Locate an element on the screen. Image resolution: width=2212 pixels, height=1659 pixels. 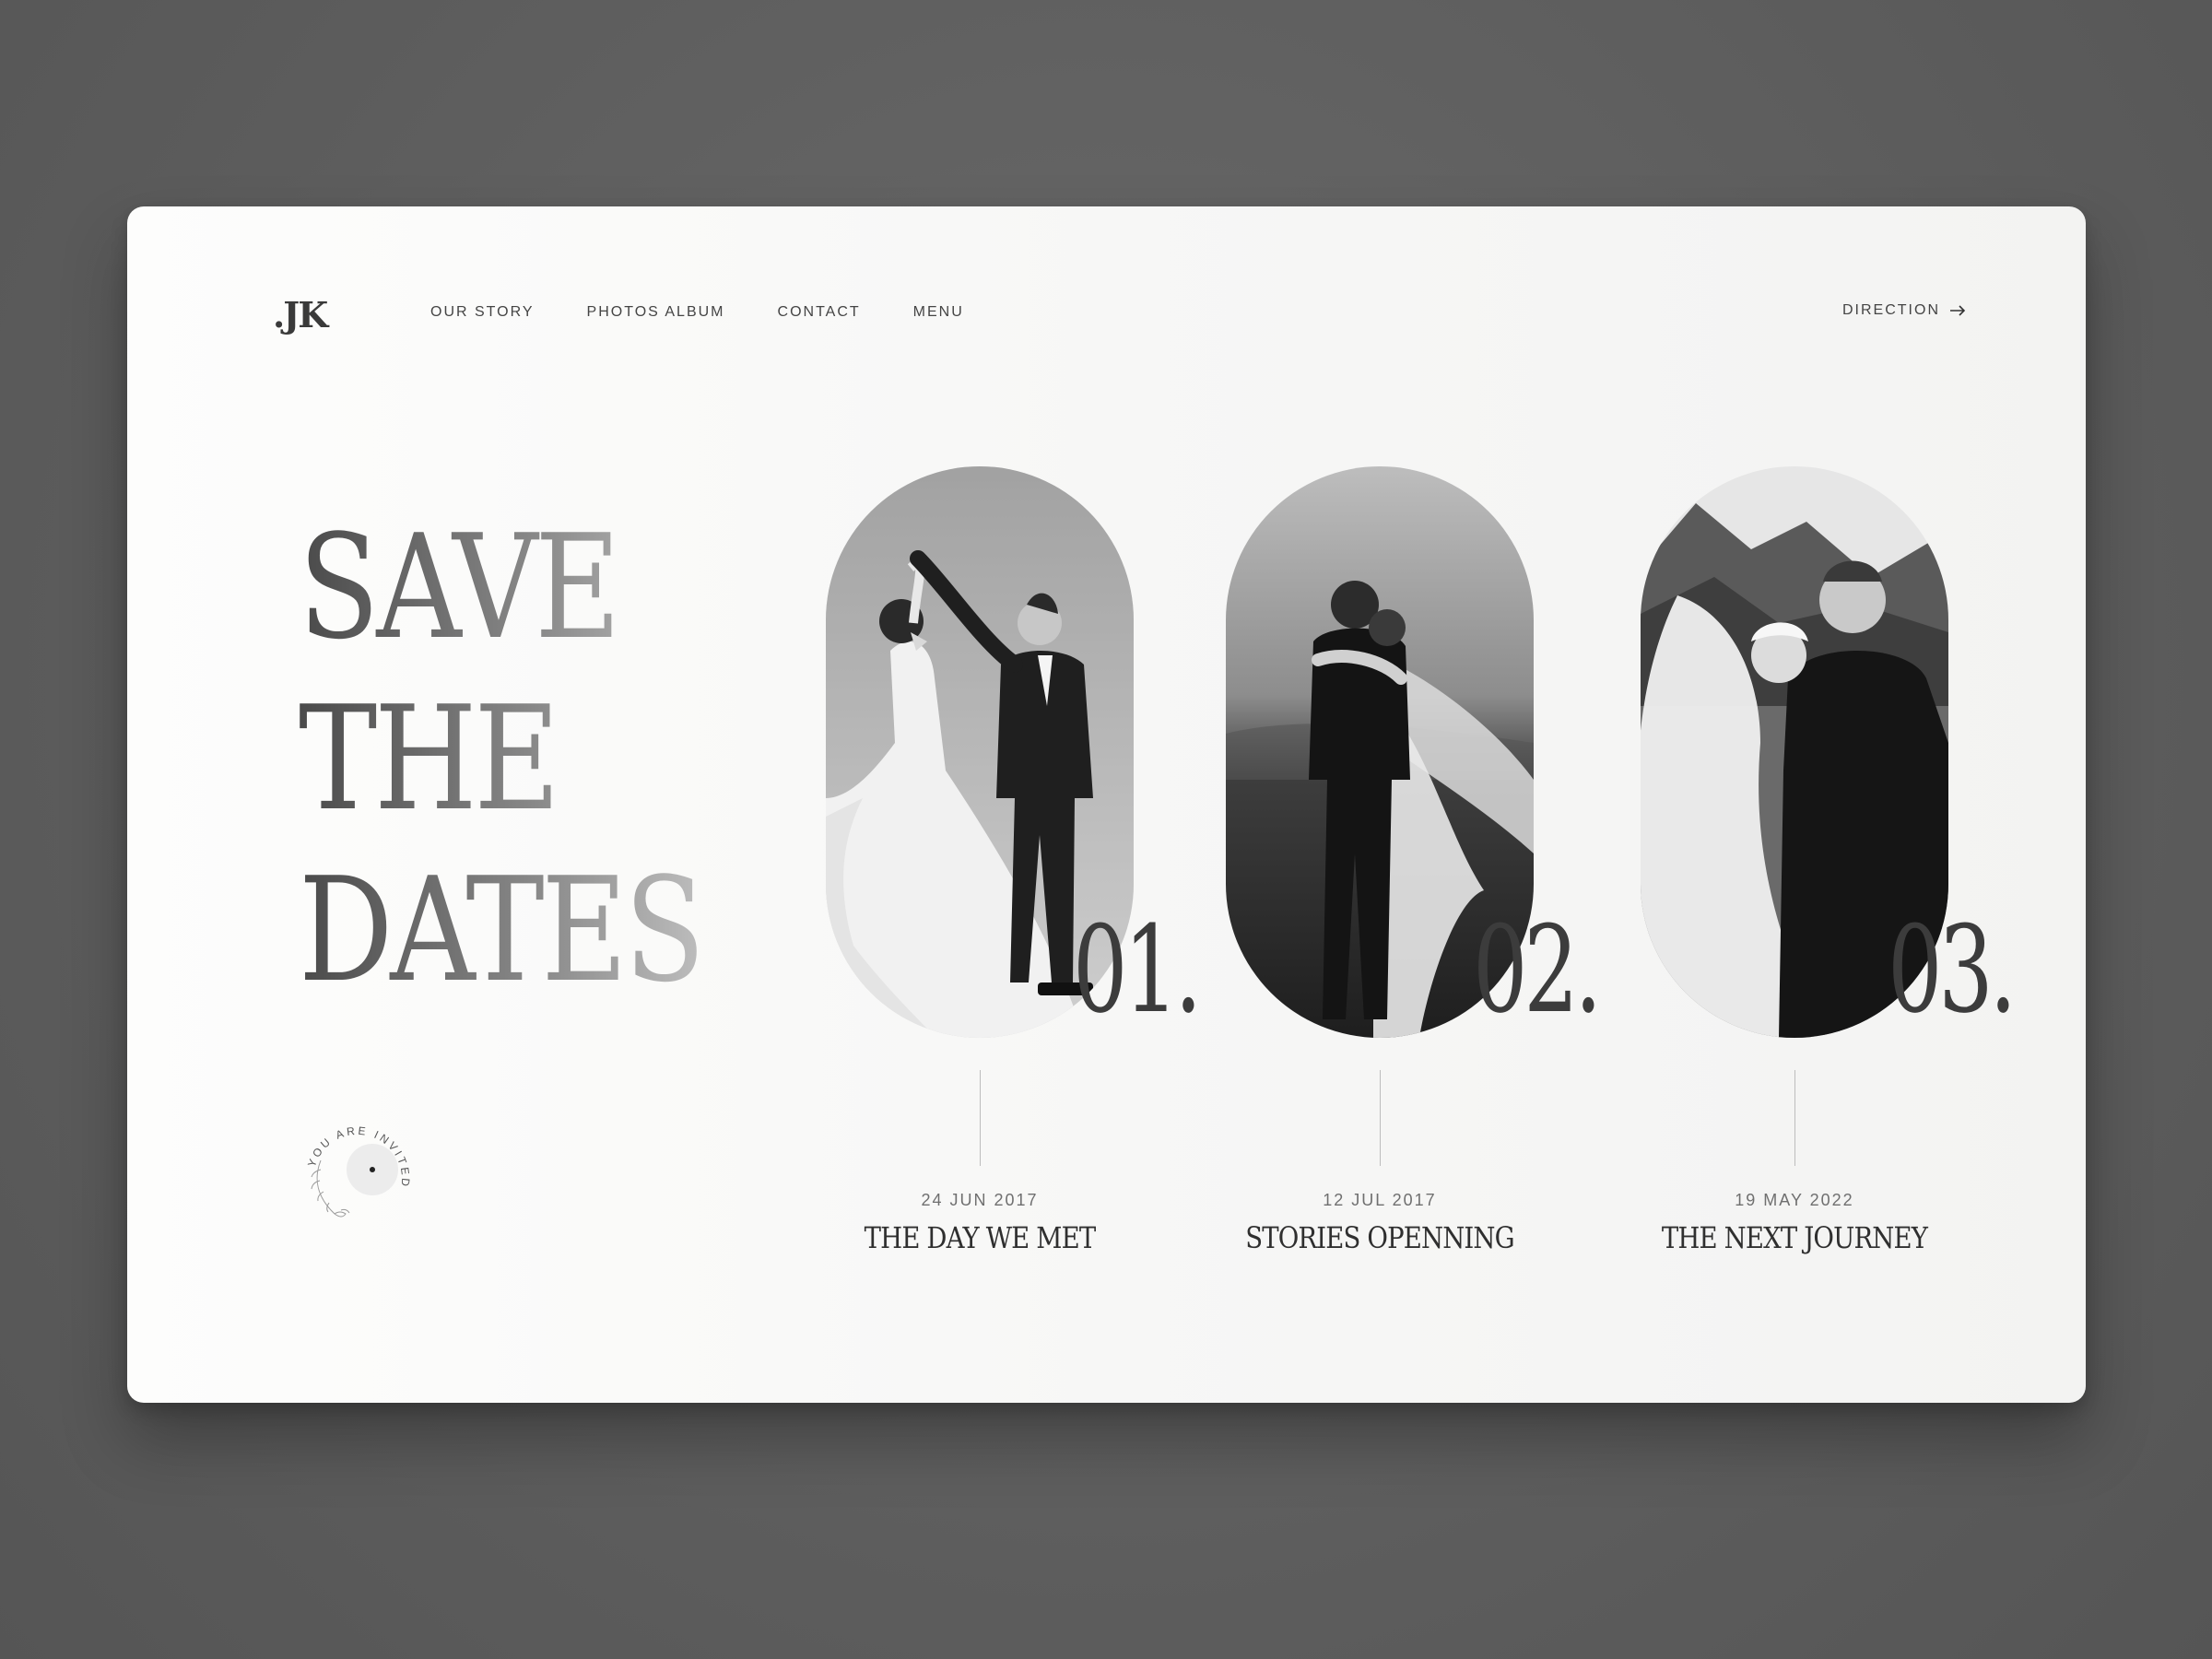
moment-date-3: 19 MAY 2022 is located at coordinates (1794, 1200).